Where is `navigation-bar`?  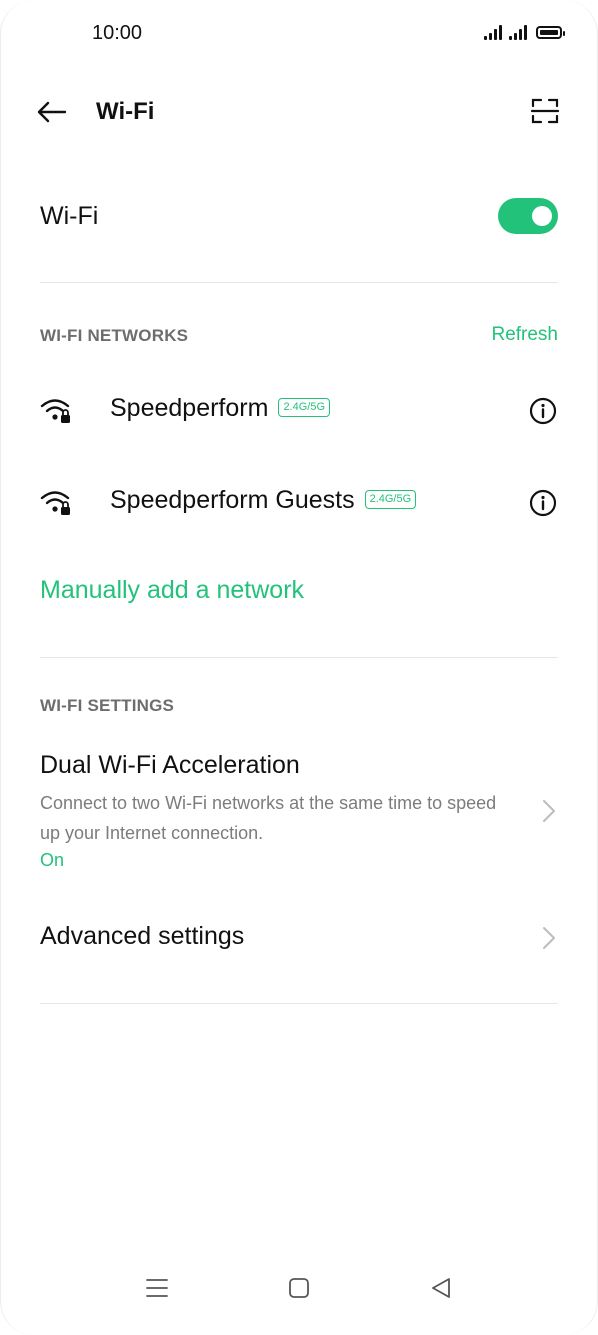
navigation-bar is located at coordinates (299, 1298).